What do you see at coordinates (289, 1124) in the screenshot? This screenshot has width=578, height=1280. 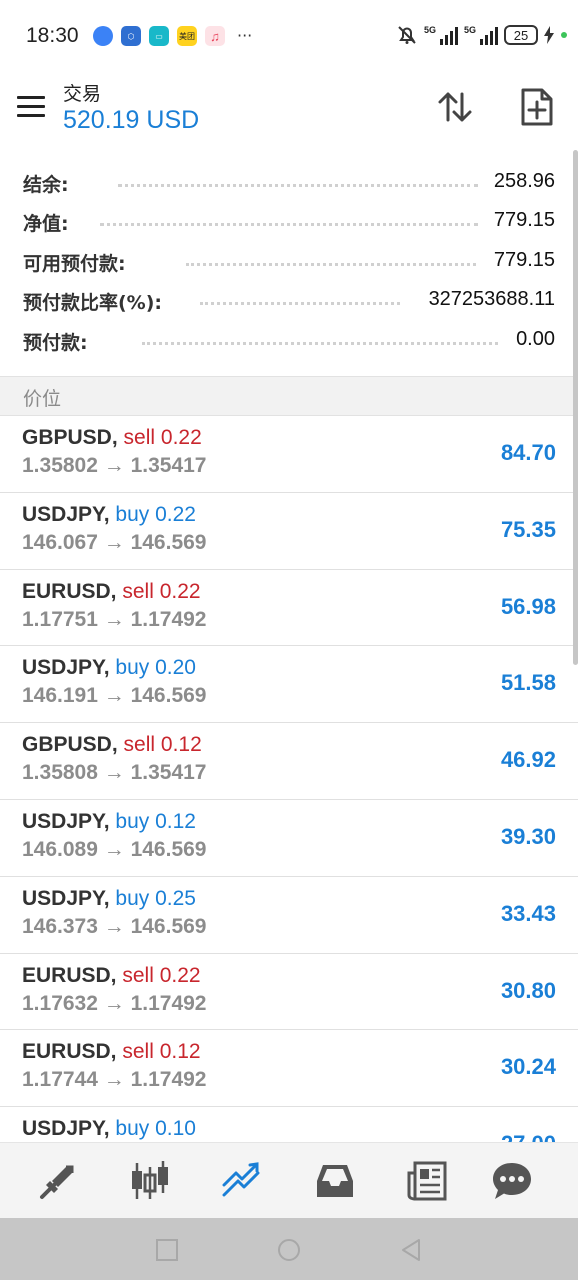 I see `position-row: USDJPY, buy 0.10 27.00` at bounding box center [289, 1124].